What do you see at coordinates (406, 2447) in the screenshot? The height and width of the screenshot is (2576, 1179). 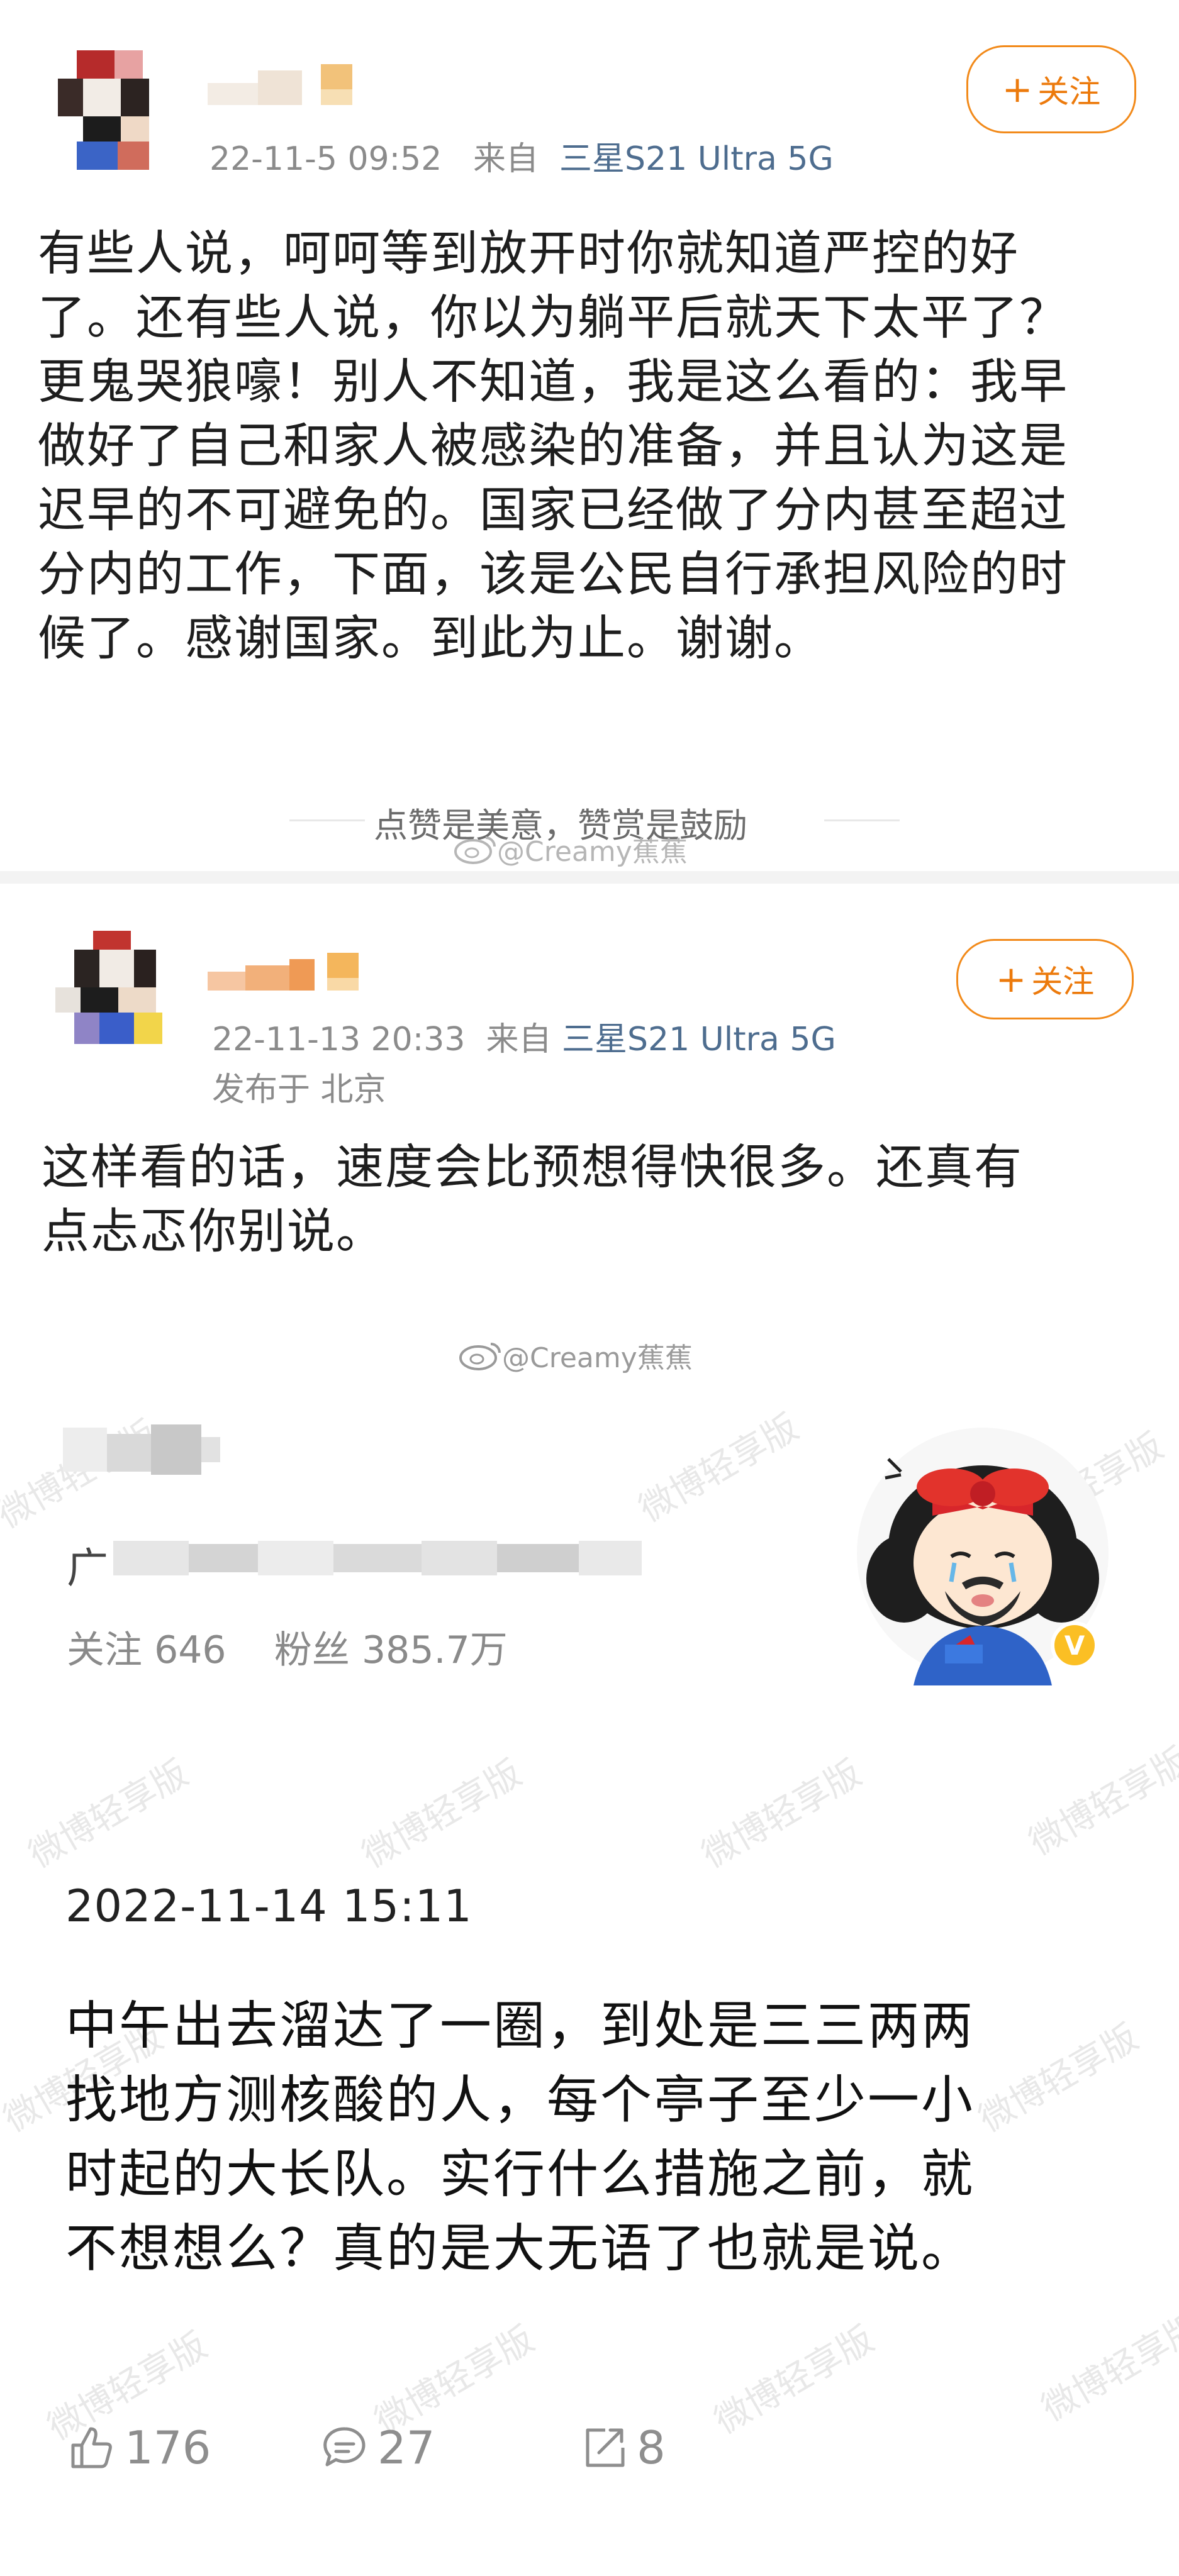 I see `comment-count: 27` at bounding box center [406, 2447].